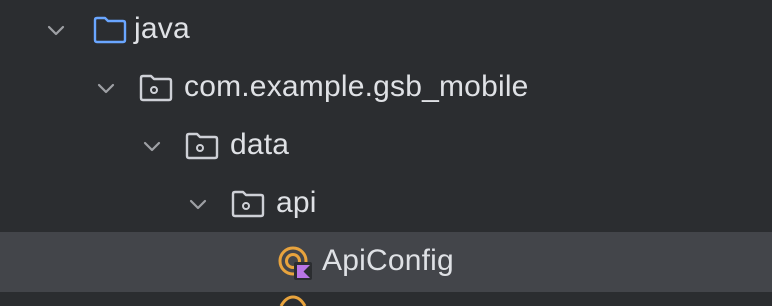 The height and width of the screenshot is (306, 772). Describe the element at coordinates (260, 144) in the screenshot. I see `tree-row-label: data` at that location.